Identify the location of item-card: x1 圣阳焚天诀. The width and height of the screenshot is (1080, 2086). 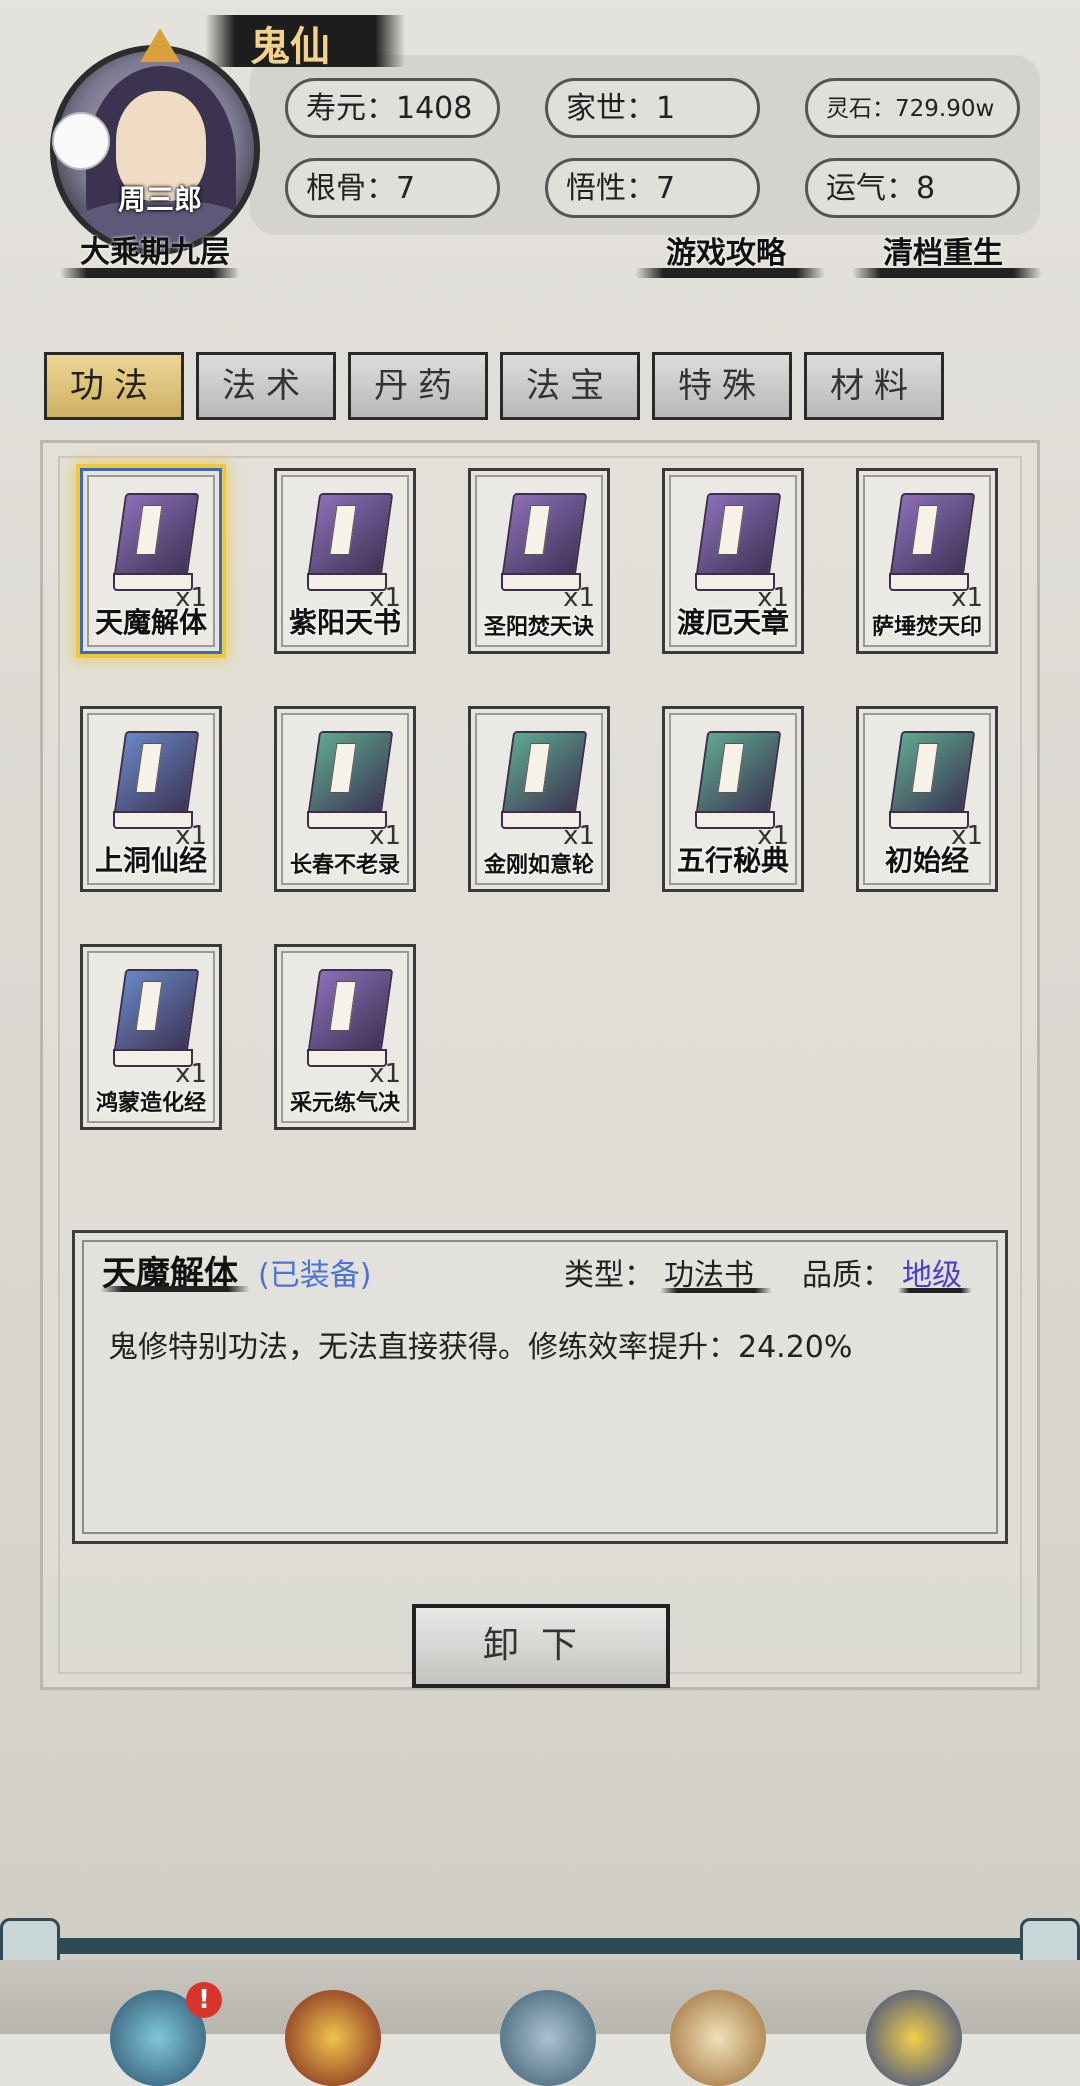
(539, 561).